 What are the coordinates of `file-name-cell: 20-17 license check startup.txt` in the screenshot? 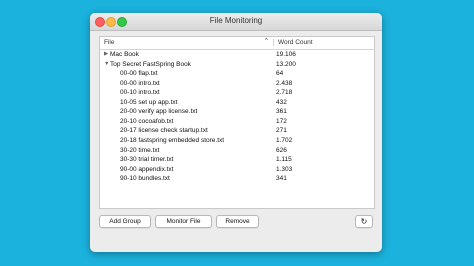 It's located at (164, 131).